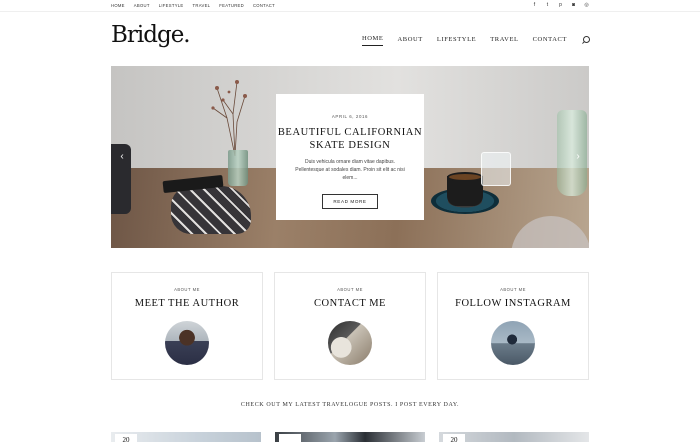 This screenshot has height=442, width=700. Describe the element at coordinates (465, 177) in the screenshot. I see `hero-image-coffee` at that location.